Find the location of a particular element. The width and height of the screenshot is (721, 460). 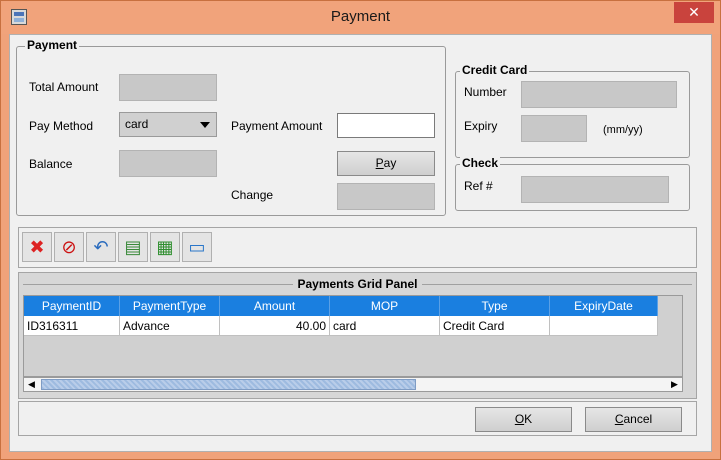

undo-icon: ↶ is located at coordinates (101, 247).